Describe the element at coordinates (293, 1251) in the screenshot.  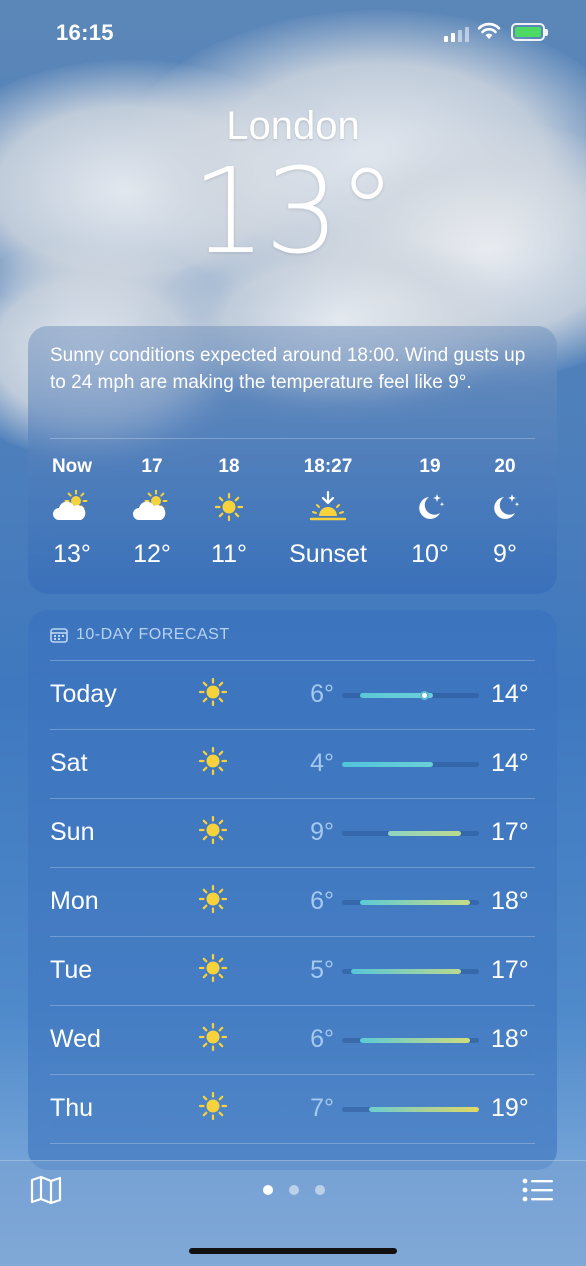
I see `home-indicator` at that location.